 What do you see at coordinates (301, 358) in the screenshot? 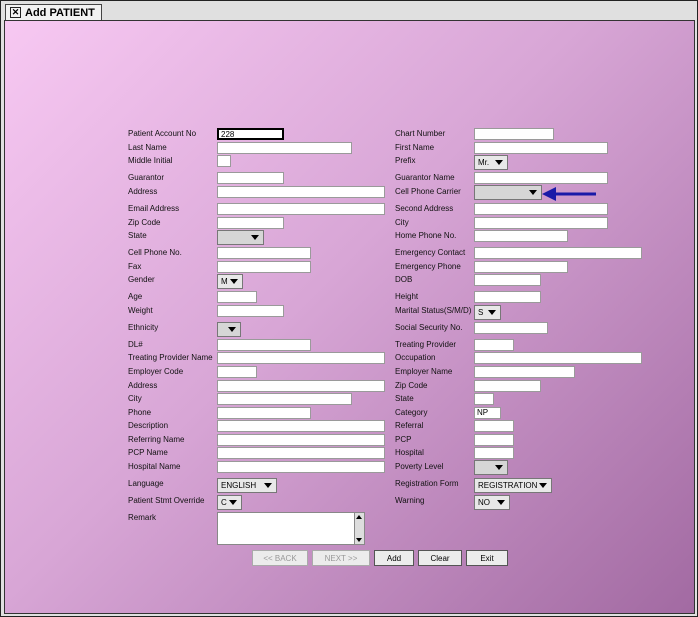
I see `treating-provider-name-input` at bounding box center [301, 358].